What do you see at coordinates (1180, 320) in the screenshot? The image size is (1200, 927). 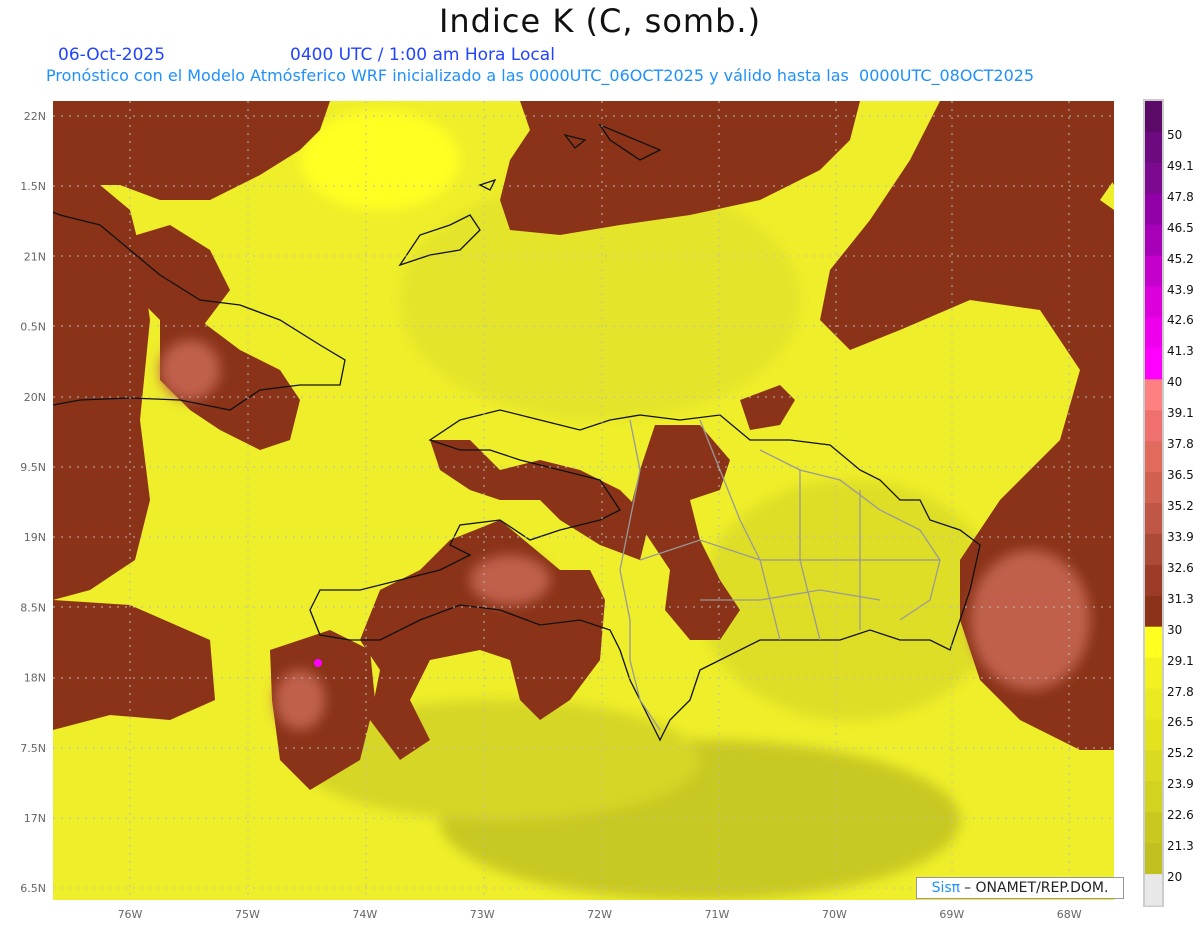 I see `colorbar-label: 42.6` at bounding box center [1180, 320].